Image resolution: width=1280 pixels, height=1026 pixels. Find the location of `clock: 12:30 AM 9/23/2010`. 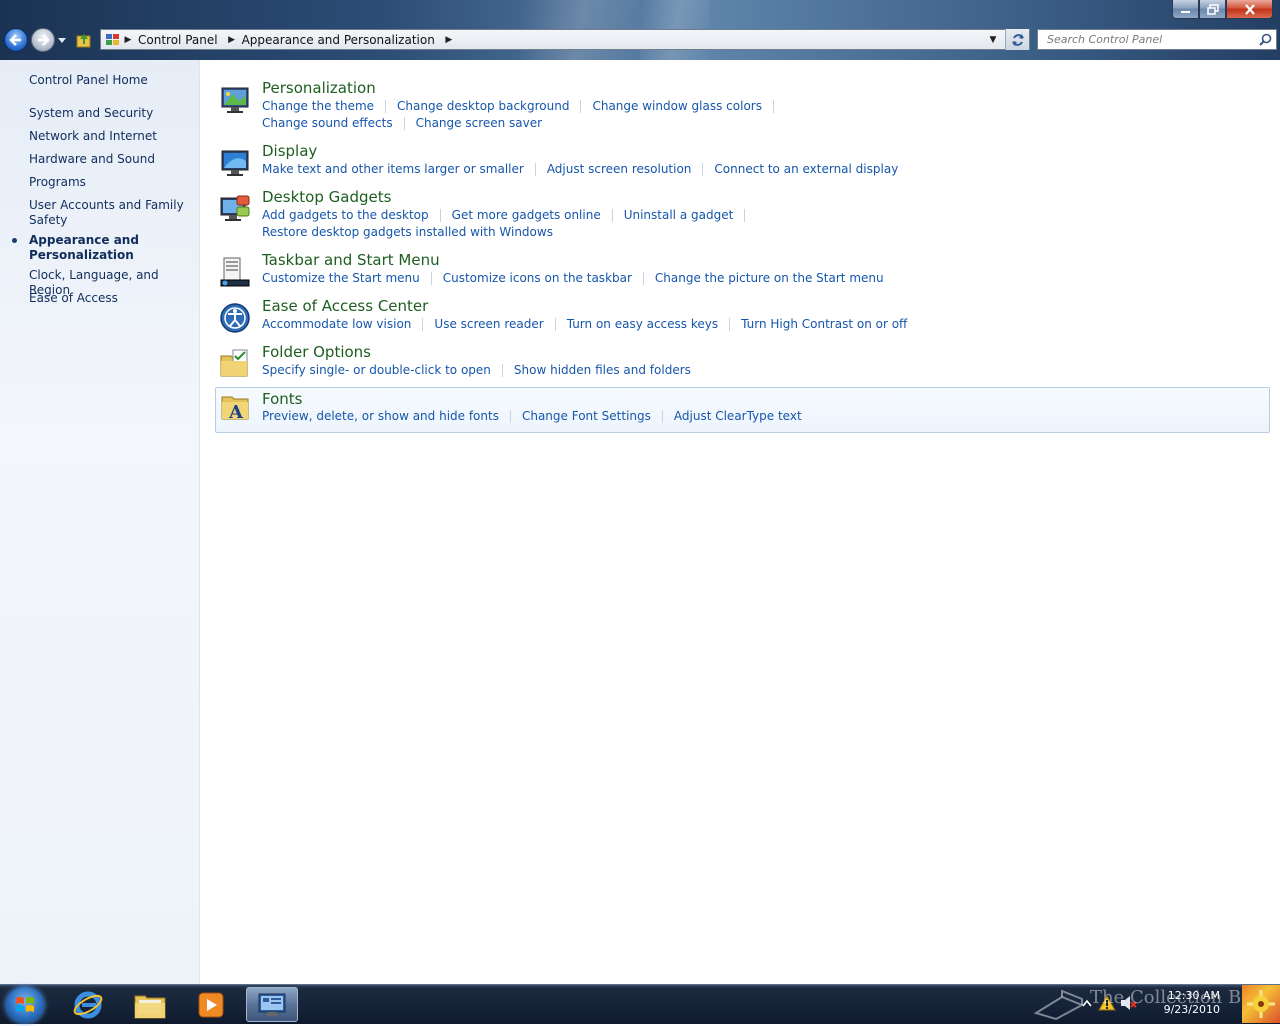

clock: 12:30 AM 9/23/2010 is located at coordinates (1192, 1003).